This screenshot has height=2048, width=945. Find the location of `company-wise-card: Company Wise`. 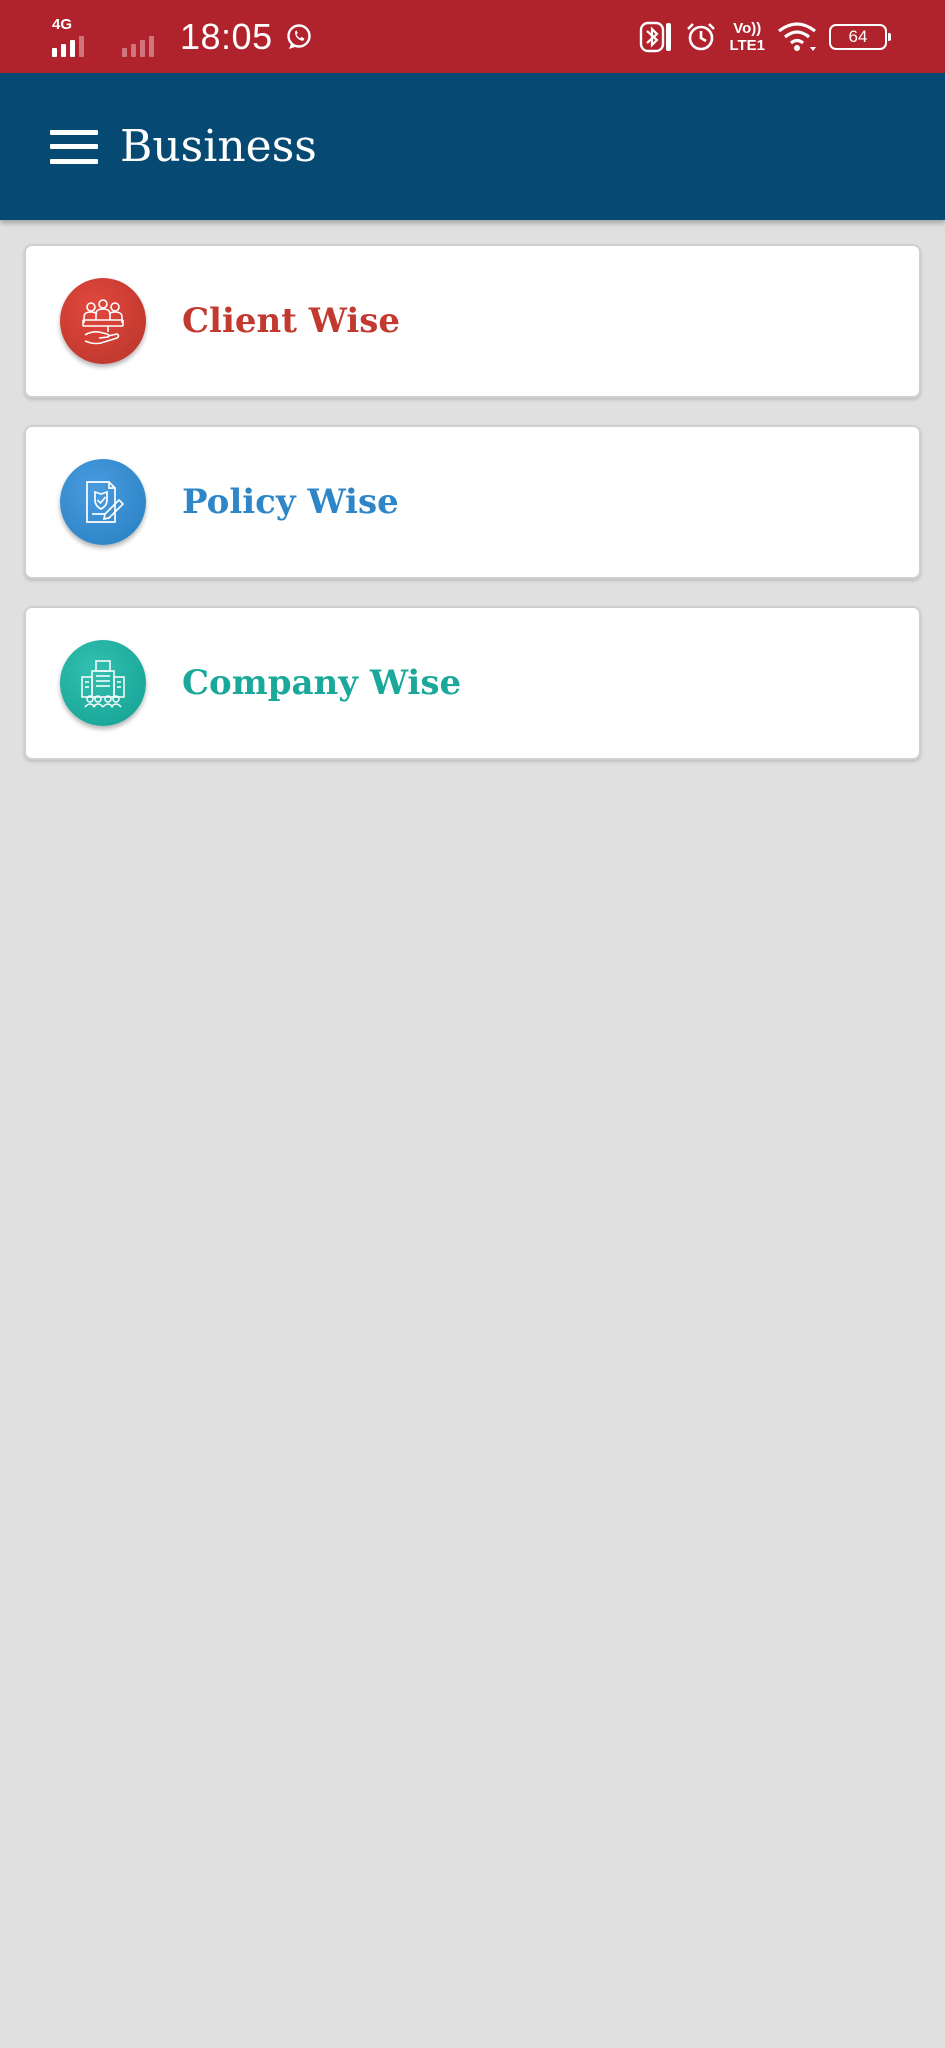

company-wise-card: Company Wise is located at coordinates (472, 683).